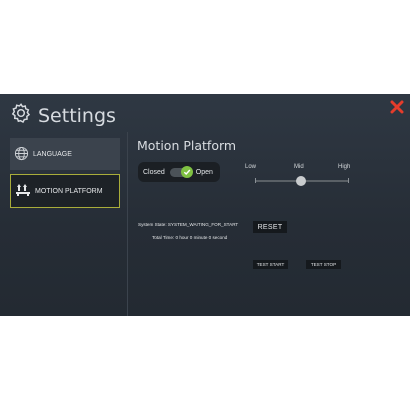  What do you see at coordinates (23, 191) in the screenshot?
I see `motion-platform-icon` at bounding box center [23, 191].